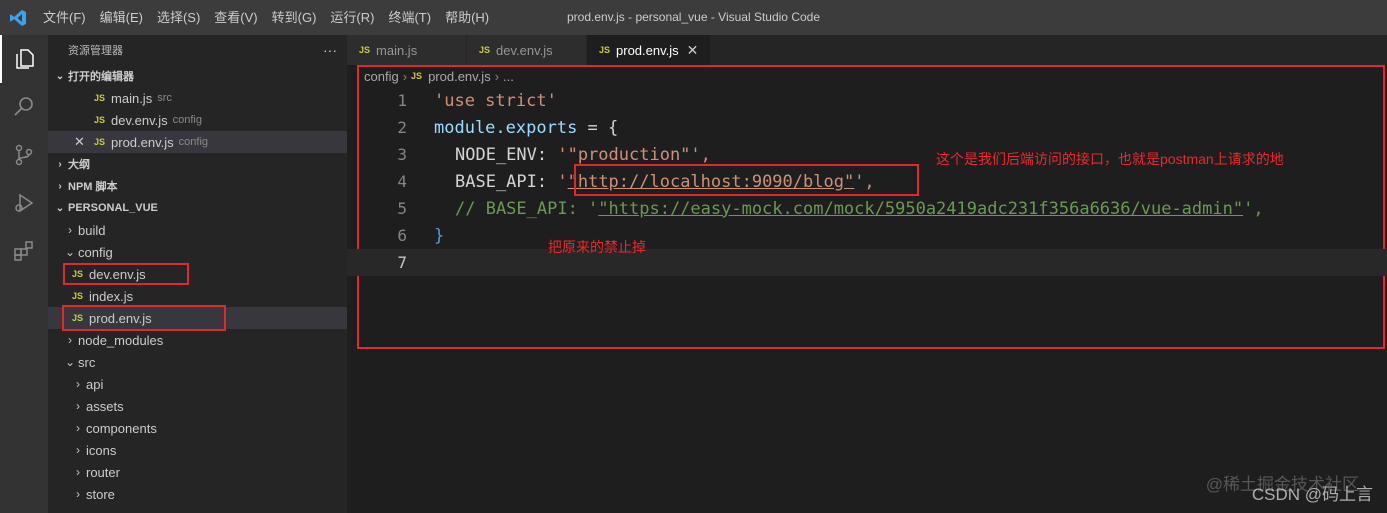 This screenshot has height=513, width=1387. I want to click on line-number: 6, so click(402, 235).